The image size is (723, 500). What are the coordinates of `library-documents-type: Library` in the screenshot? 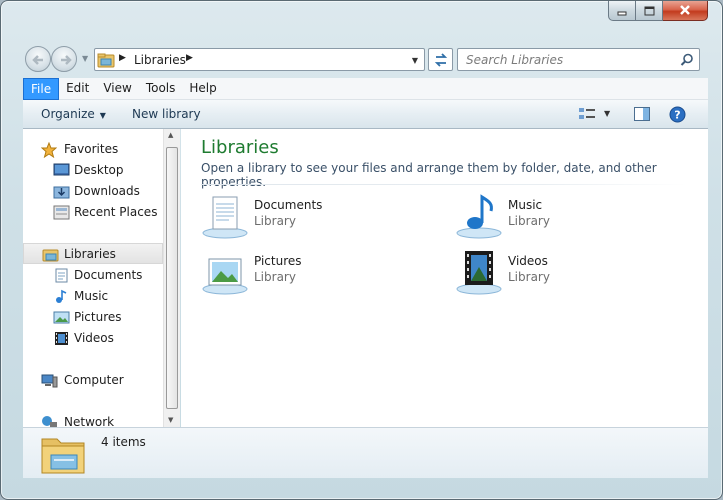 It's located at (275, 221).